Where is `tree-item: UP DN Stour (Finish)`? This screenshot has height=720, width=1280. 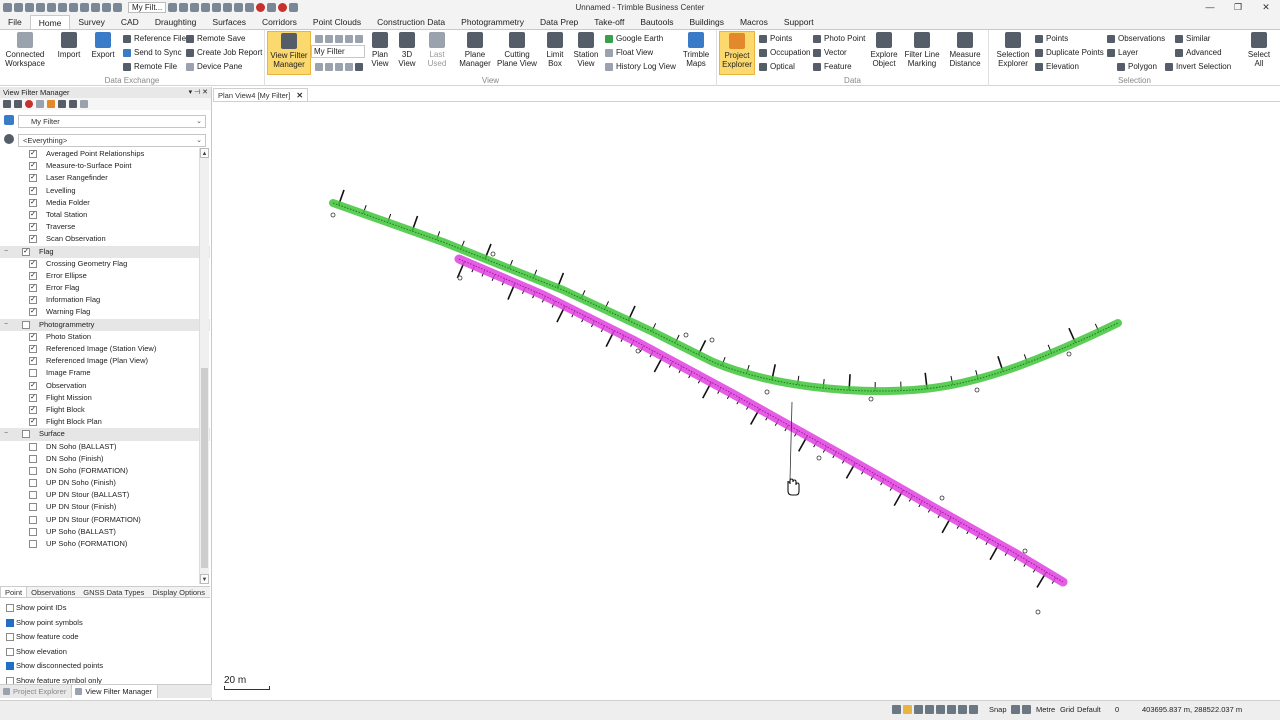
tree-item: UP DN Stour (Finish) is located at coordinates (105, 507).